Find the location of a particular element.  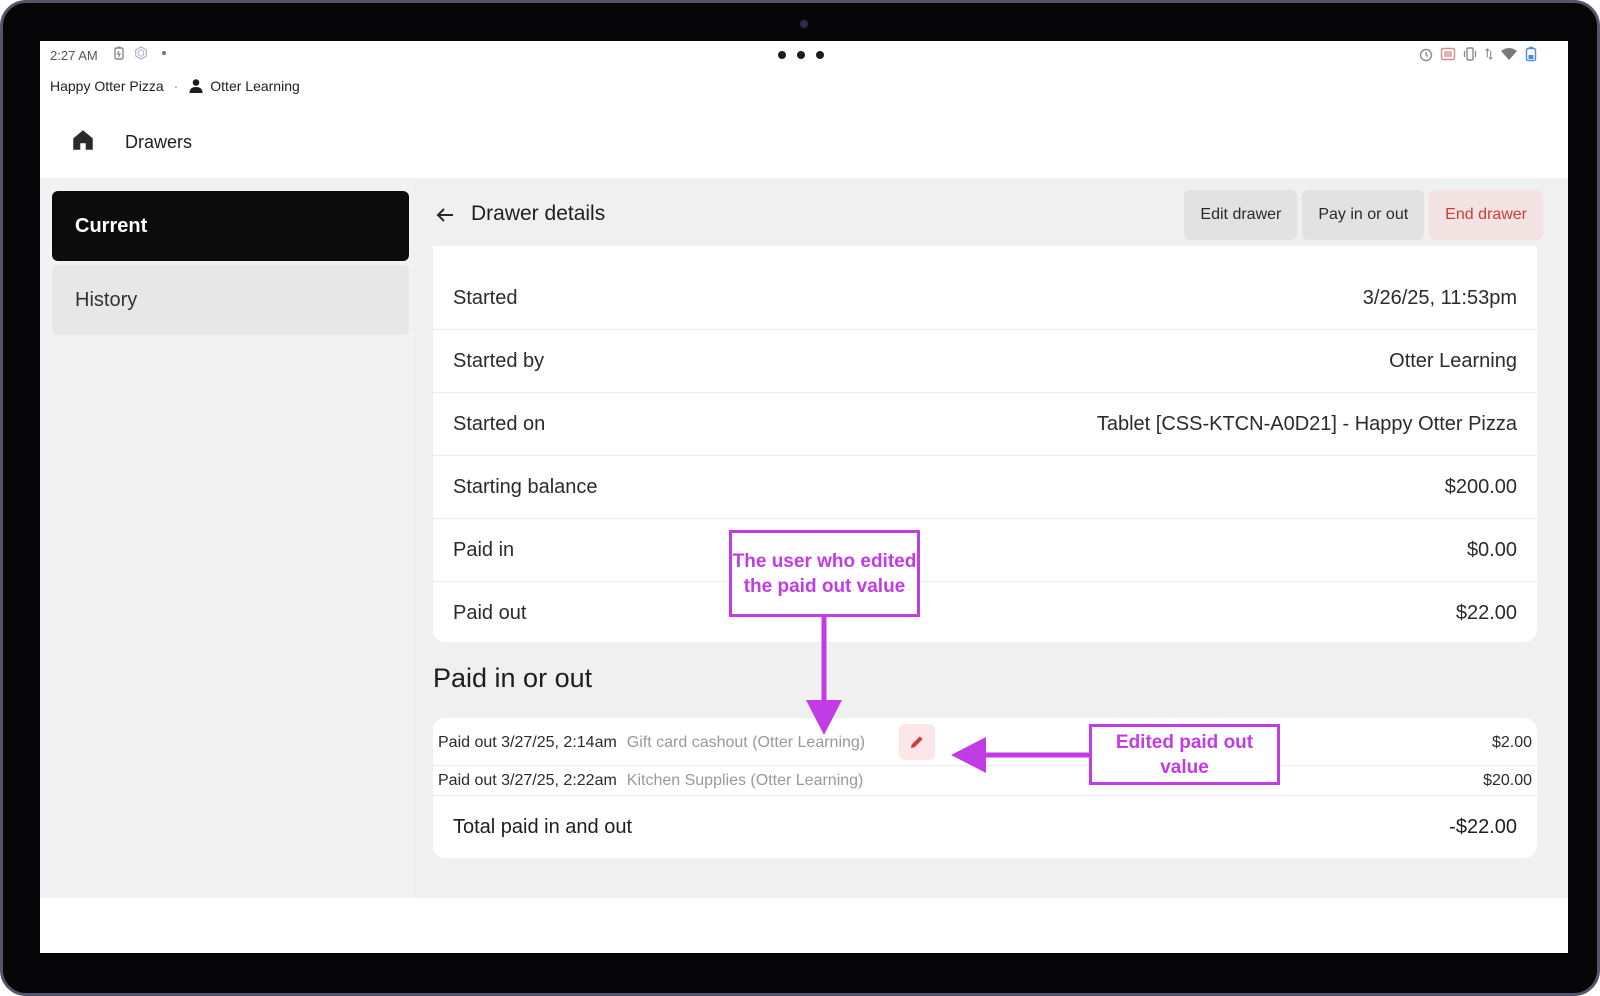

detail-row-started-by: Started by Otter Learning is located at coordinates (985, 361).